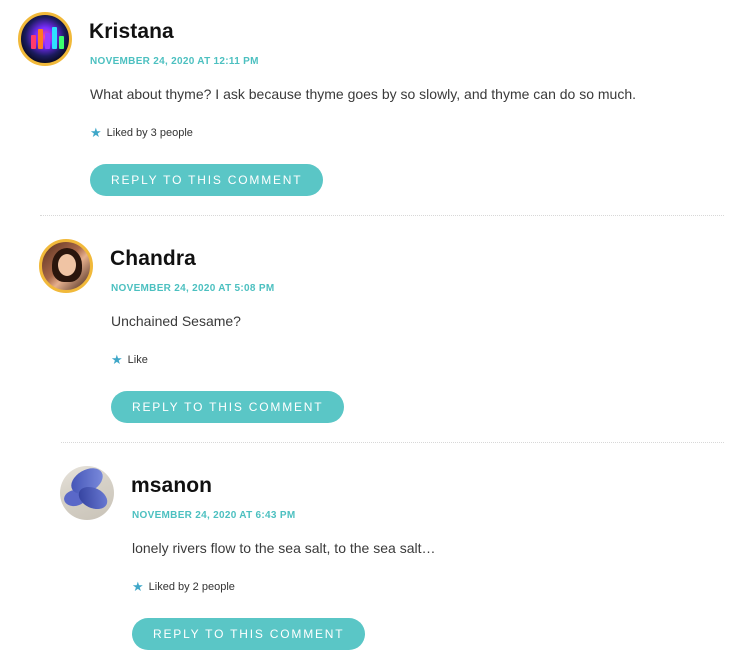  What do you see at coordinates (153, 259) in the screenshot?
I see `comment-author: Chandra` at bounding box center [153, 259].